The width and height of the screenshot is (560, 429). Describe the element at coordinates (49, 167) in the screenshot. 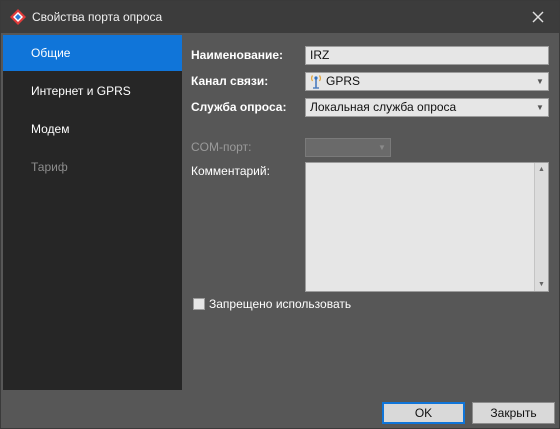

I see `sidebar-item-label: Тариф` at that location.